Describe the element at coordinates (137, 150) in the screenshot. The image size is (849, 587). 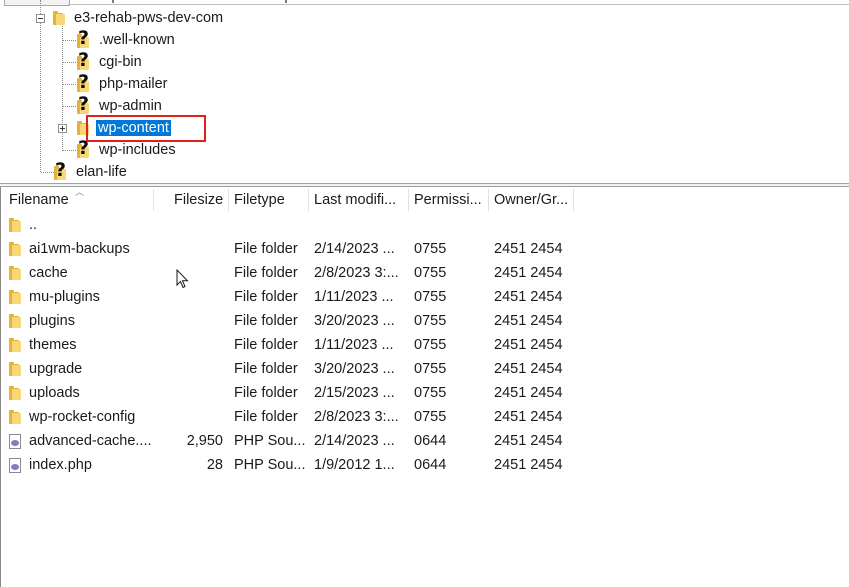
I see `tree-node-label: wp-includes` at that location.